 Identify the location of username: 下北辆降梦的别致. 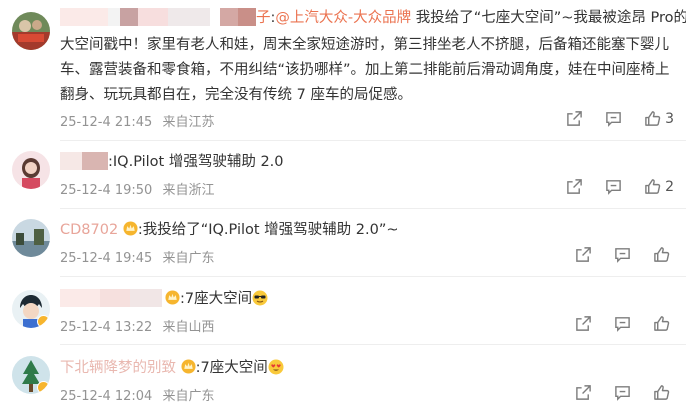
(118, 368).